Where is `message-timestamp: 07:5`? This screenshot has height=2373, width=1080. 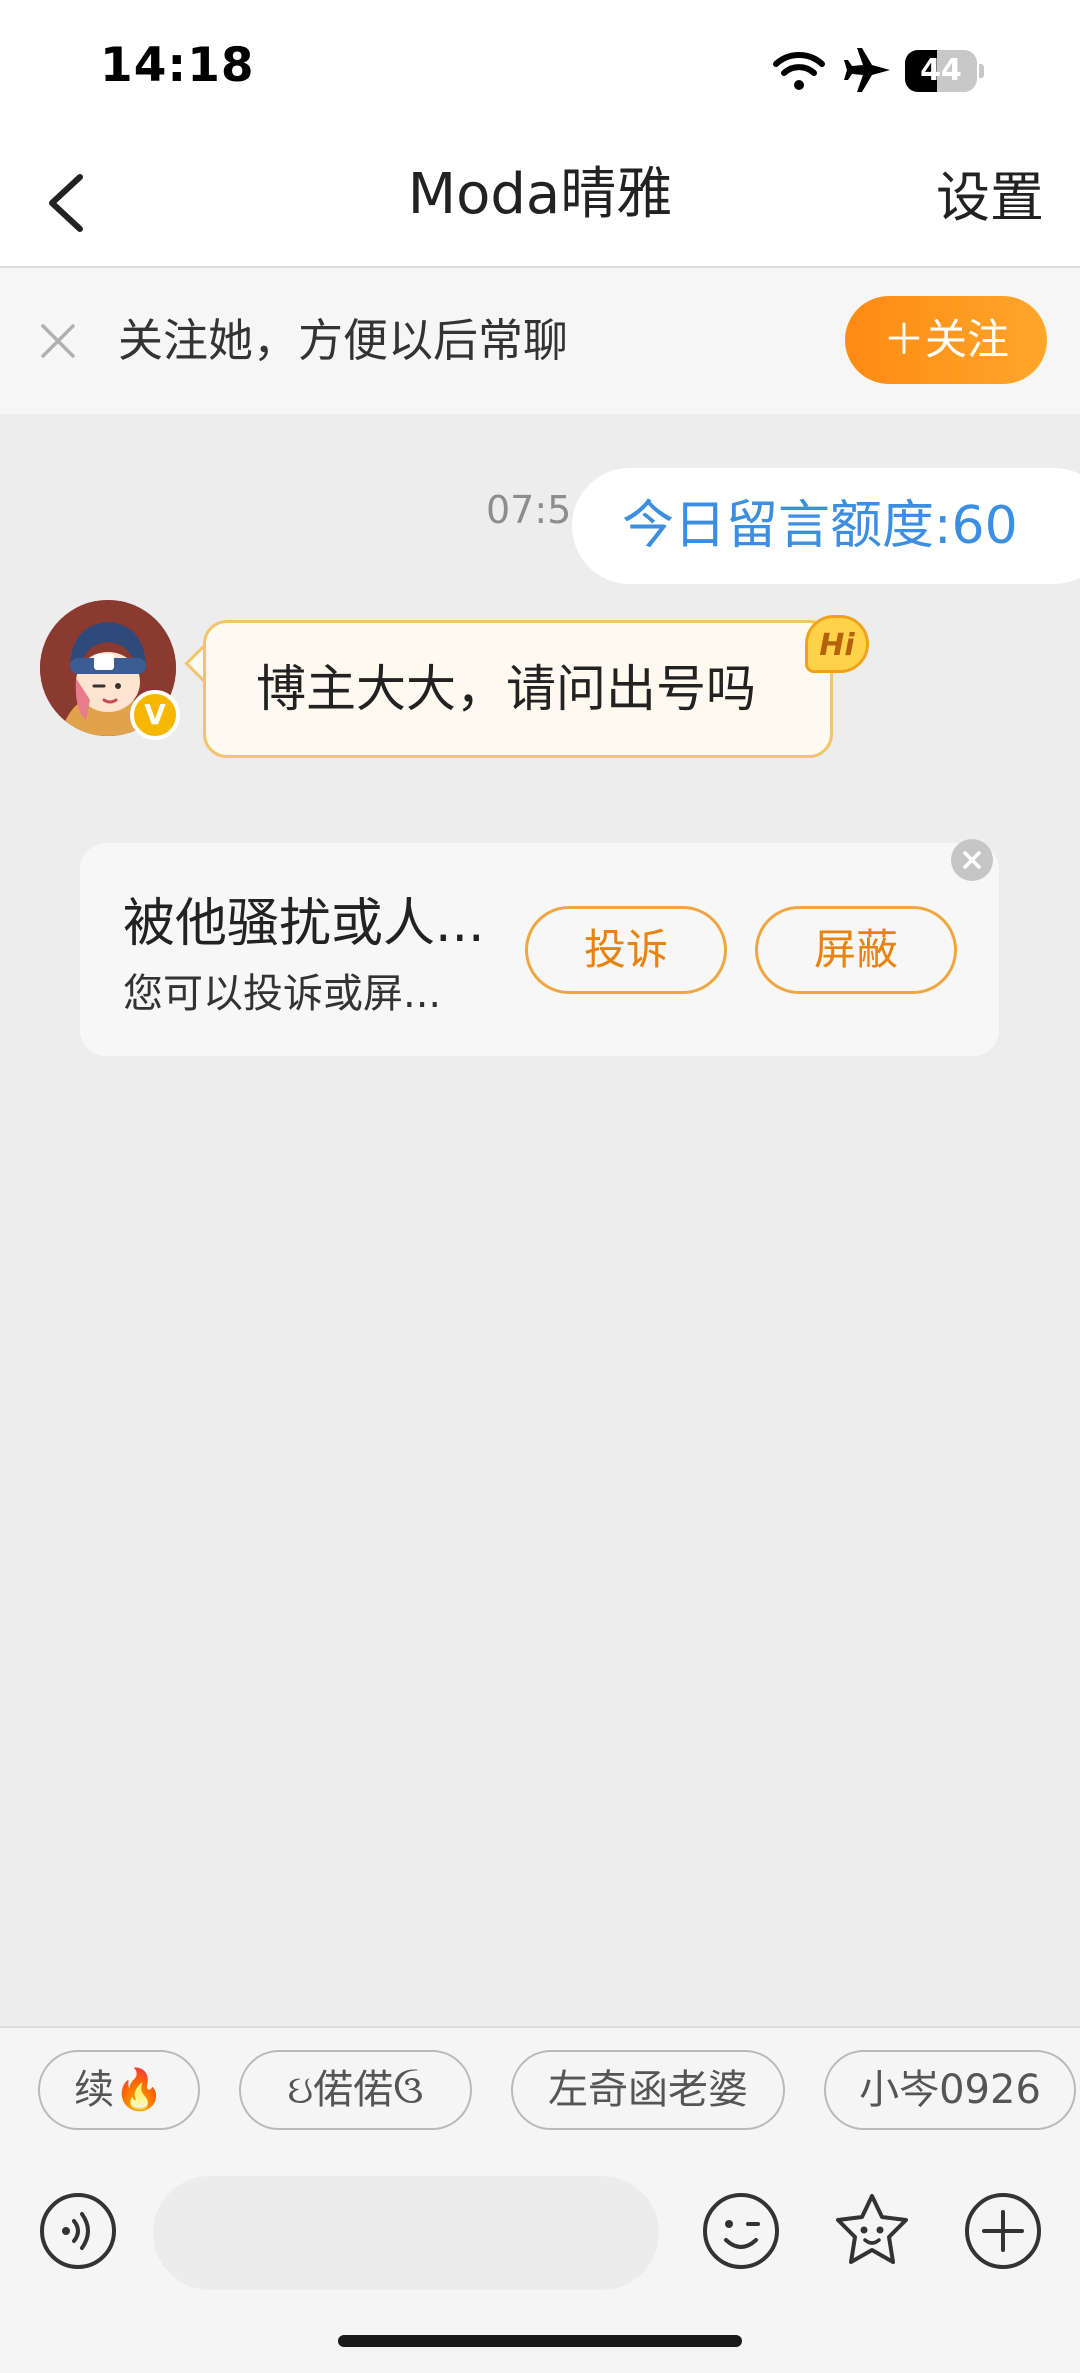 message-timestamp: 07:5 is located at coordinates (529, 510).